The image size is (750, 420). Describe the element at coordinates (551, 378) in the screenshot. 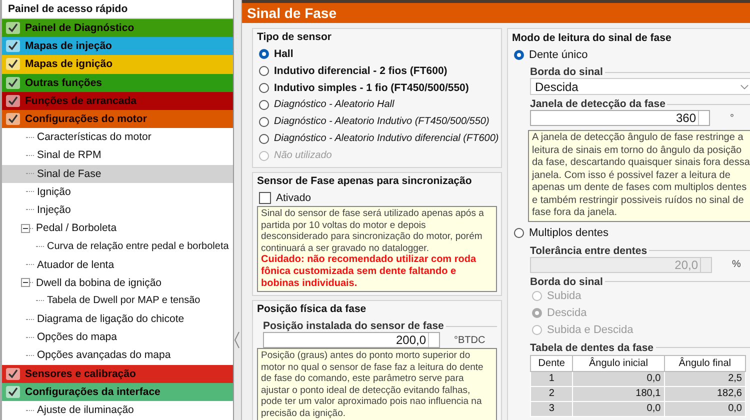

I see `table-cell: 1` at that location.